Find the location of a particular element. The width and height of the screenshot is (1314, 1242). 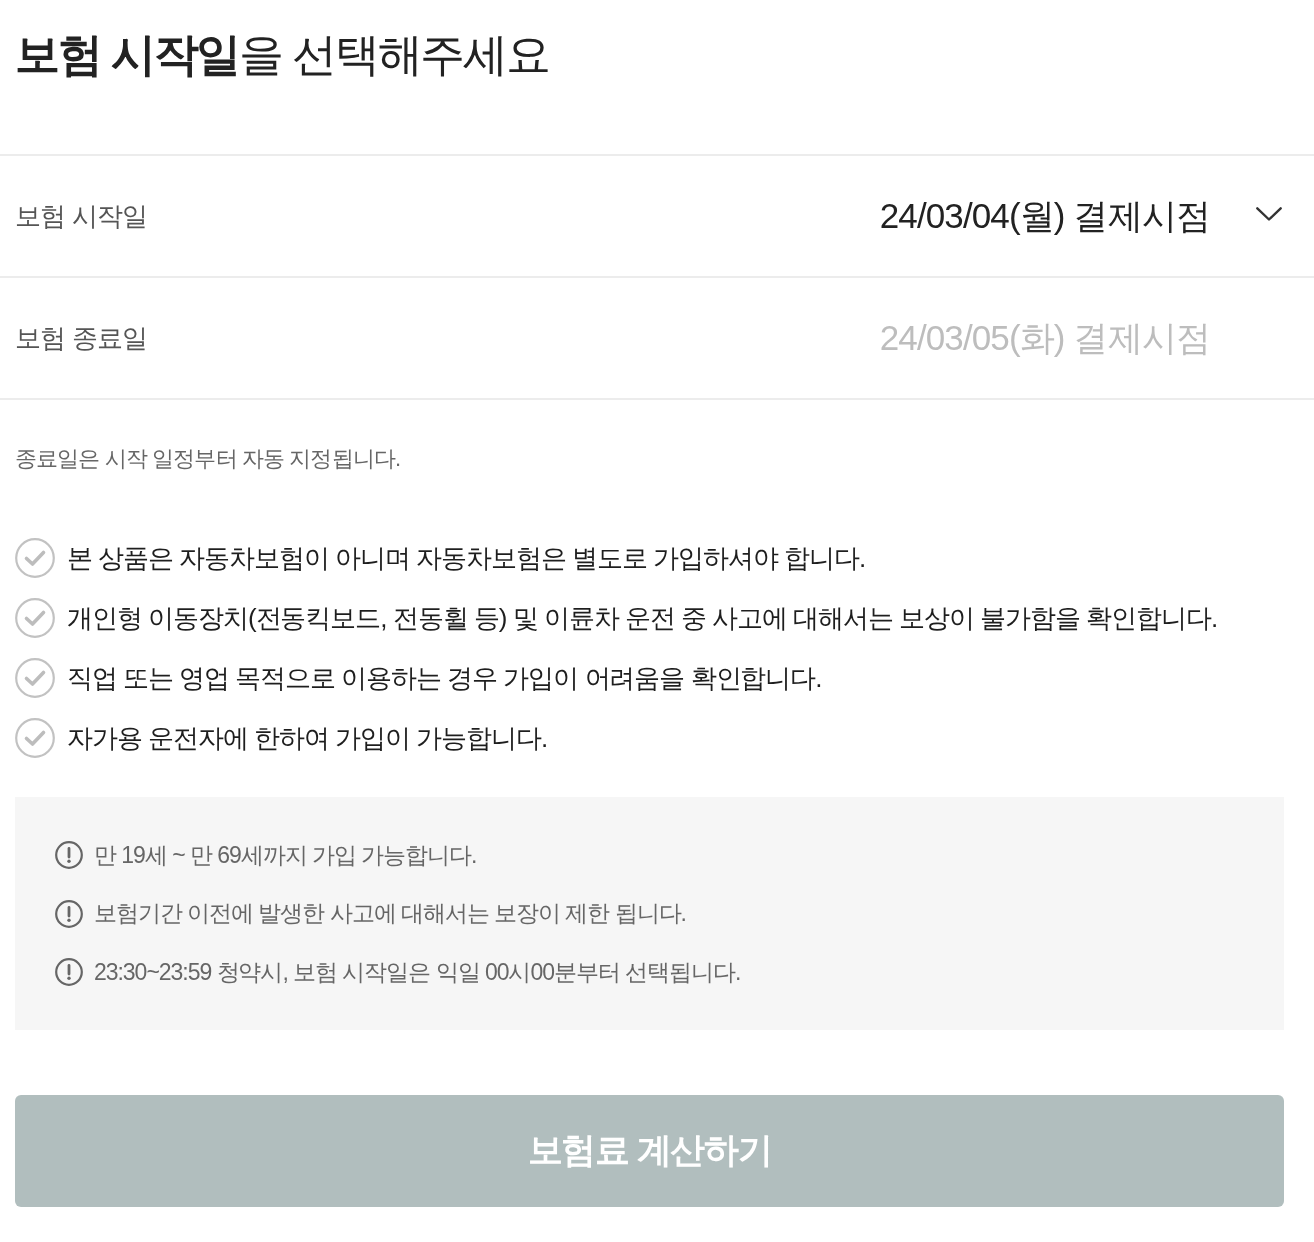

notice-text: 보험기간 이전에 발생한 사고에 대해서는 보장이 제한 됩니다. is located at coordinates (390, 914).